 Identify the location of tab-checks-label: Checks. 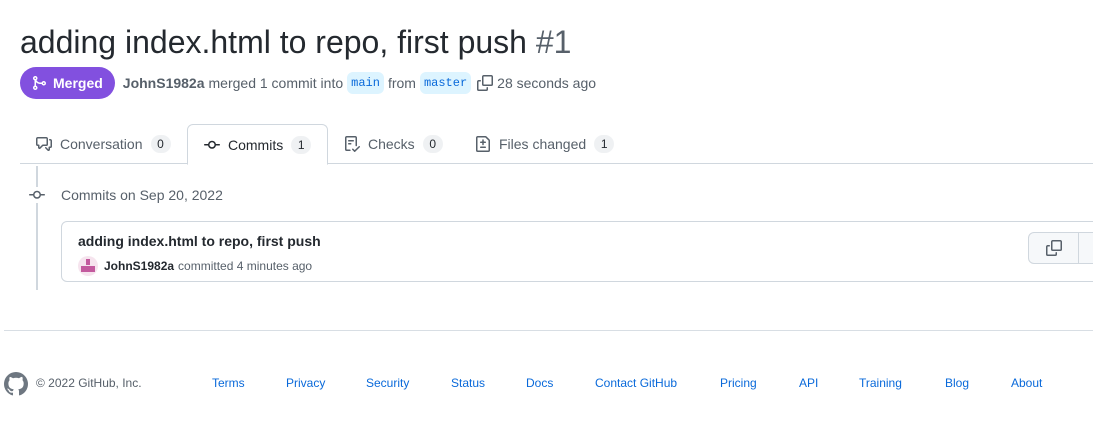
(391, 144).